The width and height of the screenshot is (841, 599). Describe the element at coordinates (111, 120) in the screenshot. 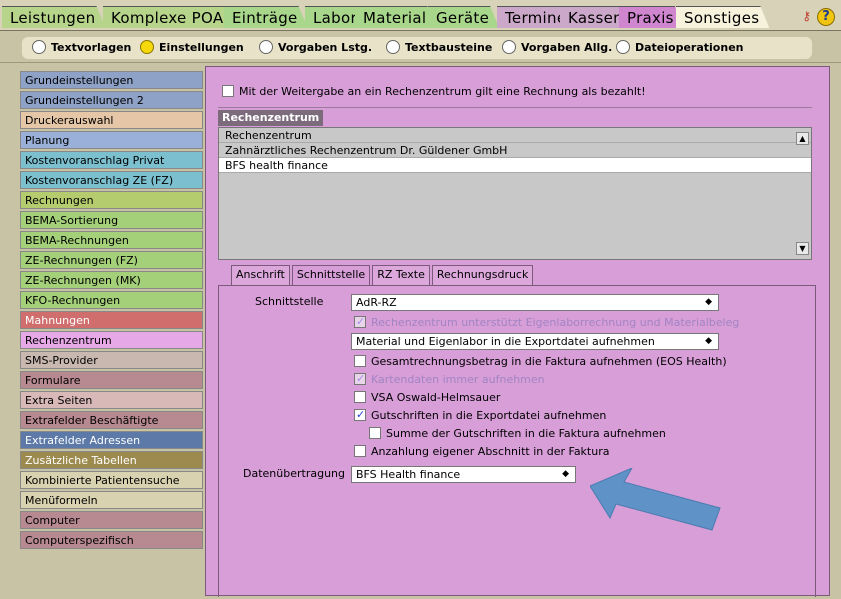

I see `menu-item-druckerauswahl: Druckerauswahl` at that location.